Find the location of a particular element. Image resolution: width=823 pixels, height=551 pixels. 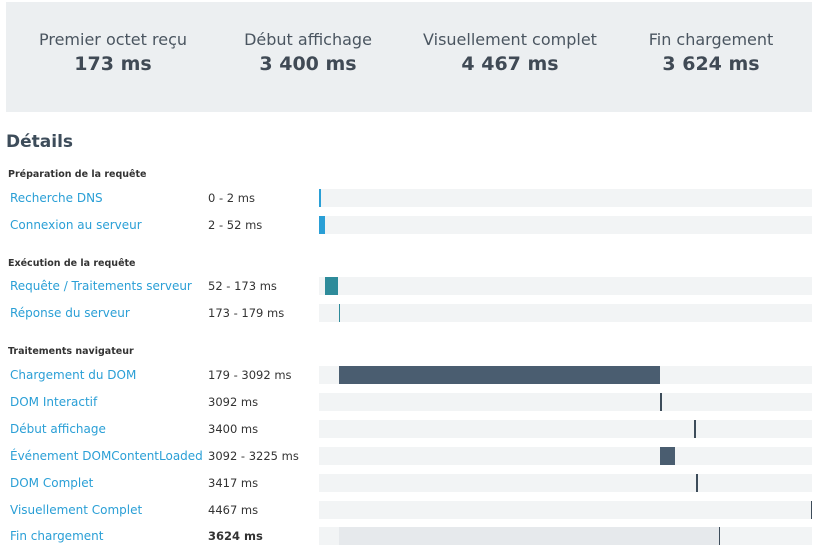

timing-row: Connexion au serveur 2 - 52 ms is located at coordinates (411, 226).